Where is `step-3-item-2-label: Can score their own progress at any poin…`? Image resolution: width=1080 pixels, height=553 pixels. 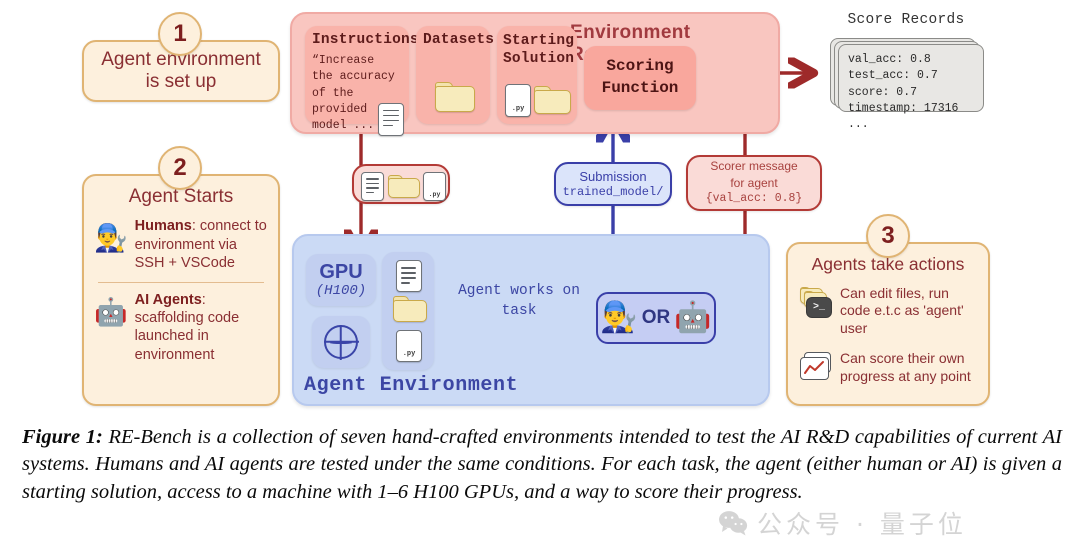
step-3-item-2-label: Can score their own progress at any poin… is located at coordinates (905, 366).